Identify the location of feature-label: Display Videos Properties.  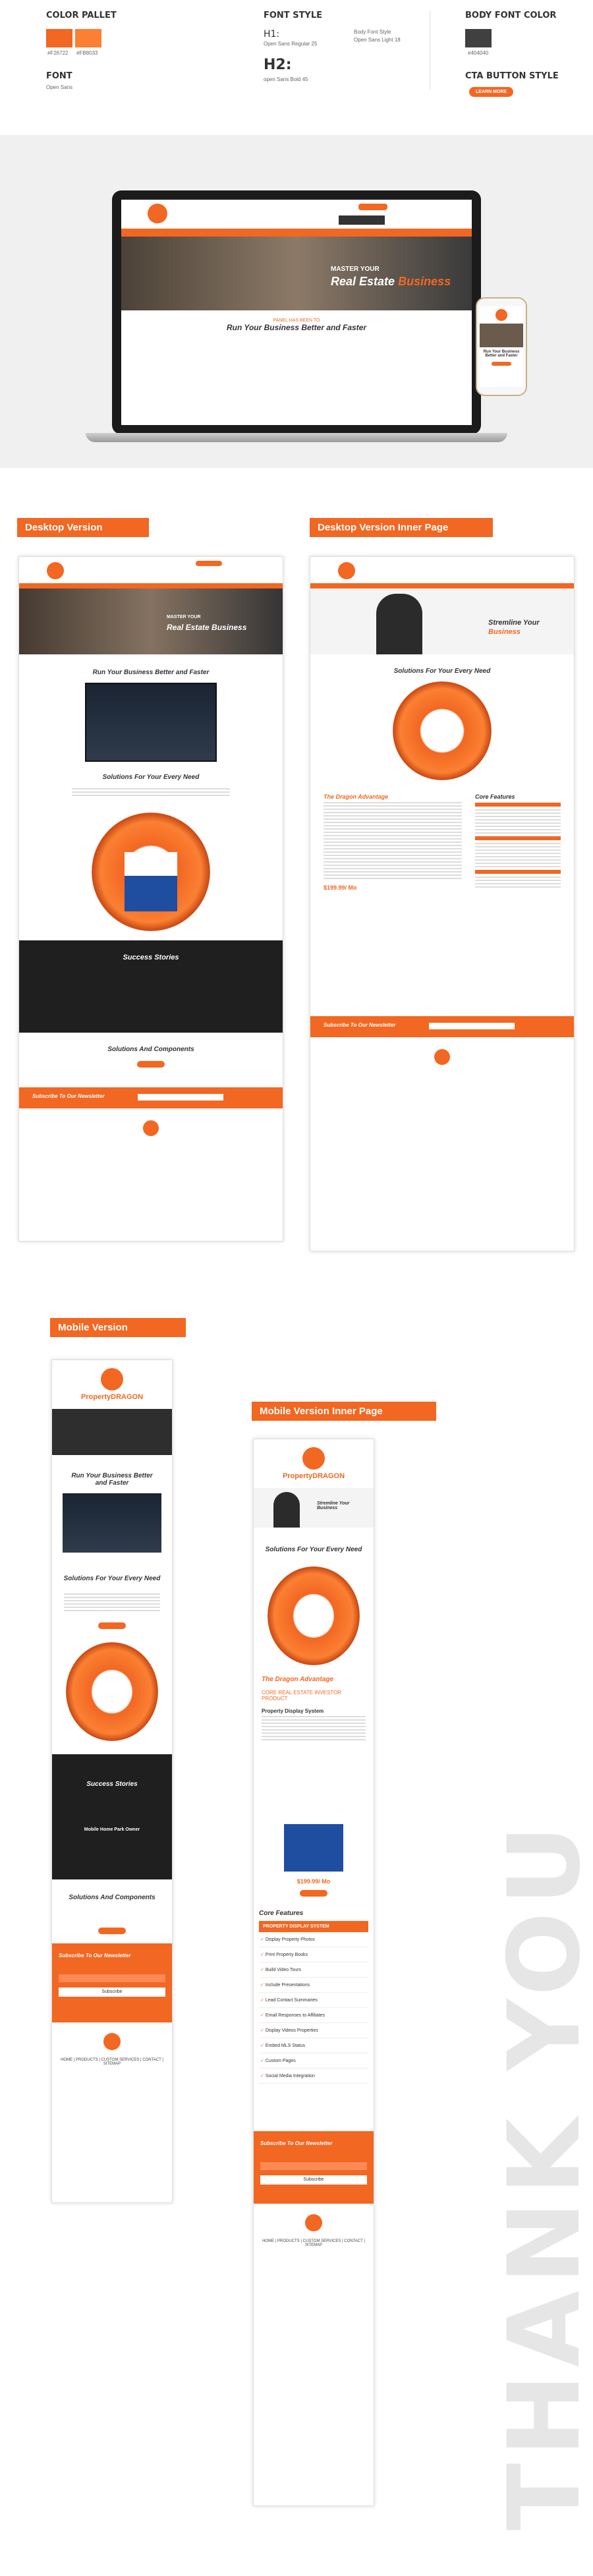
(291, 2031).